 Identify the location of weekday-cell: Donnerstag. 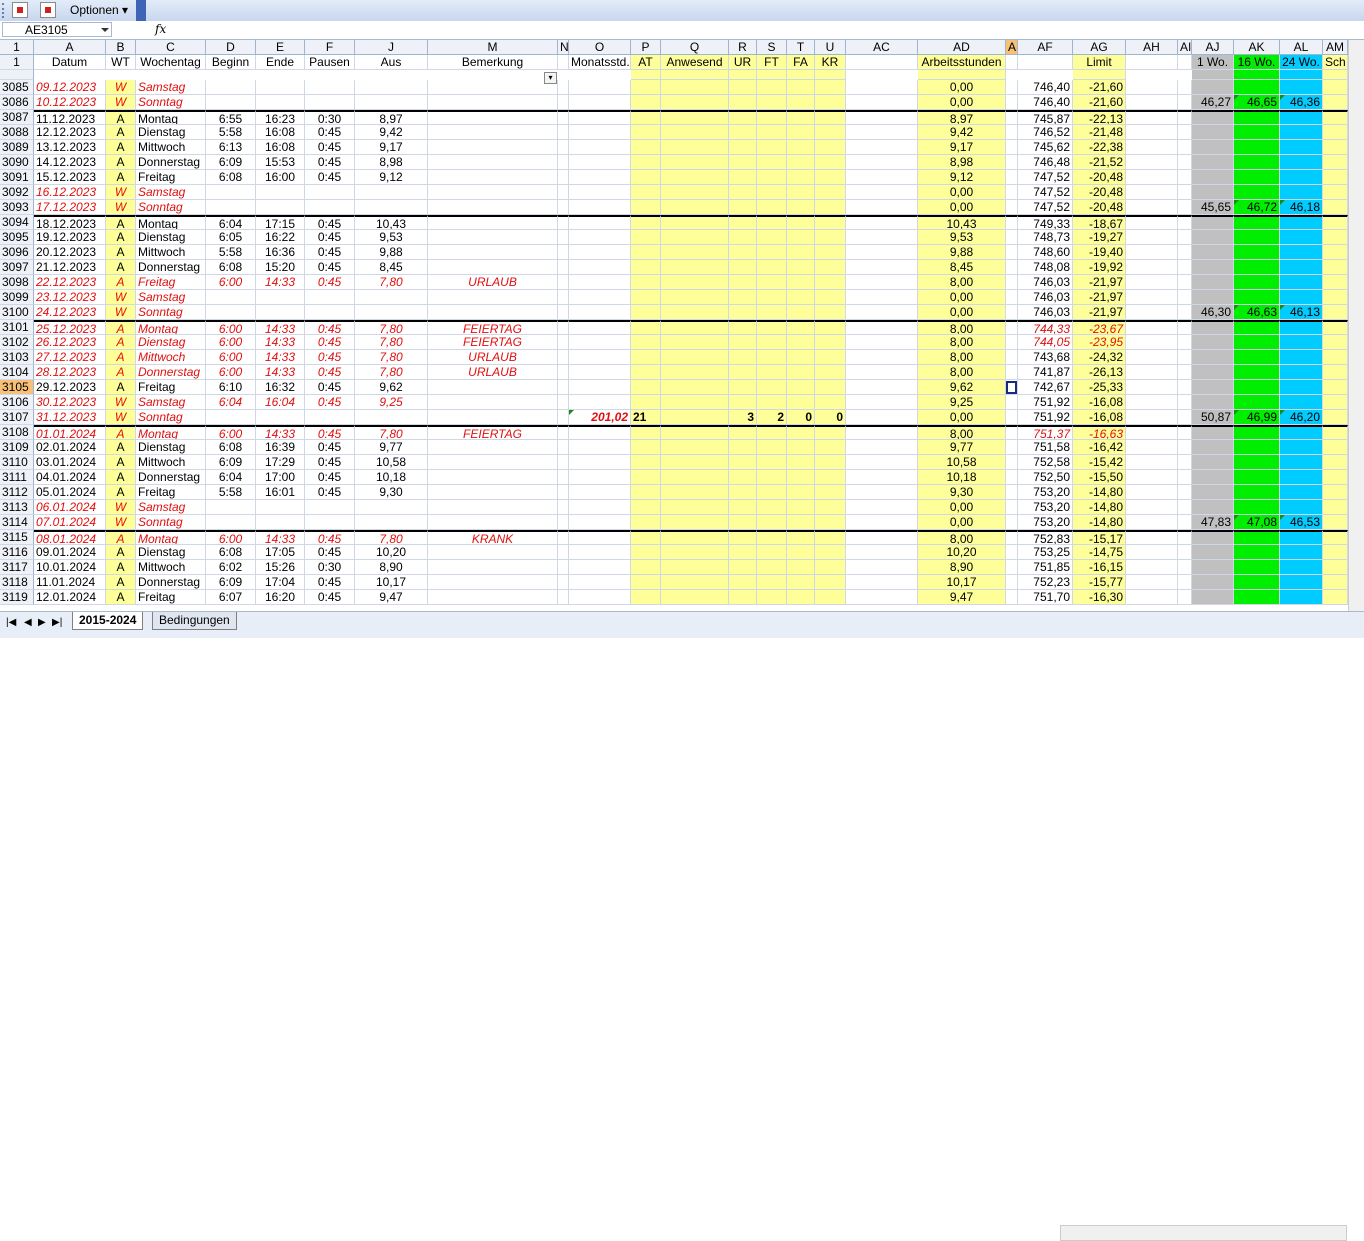
(171, 372).